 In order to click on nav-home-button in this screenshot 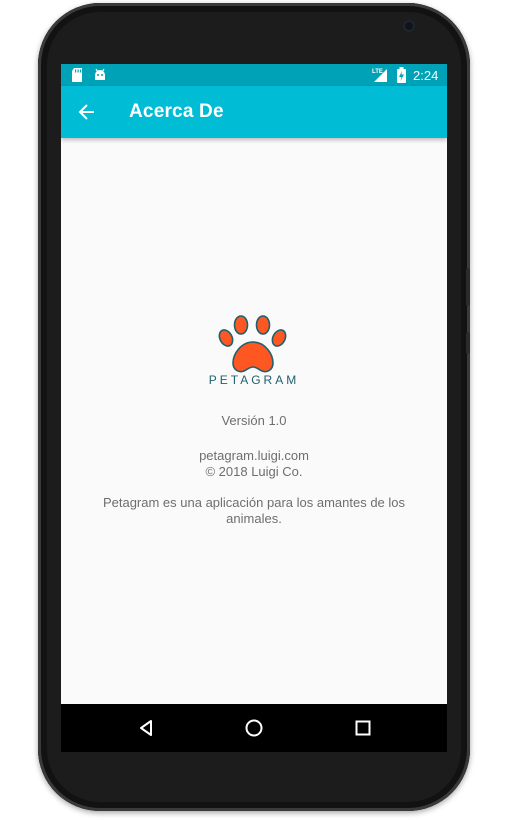, I will do `click(254, 728)`.